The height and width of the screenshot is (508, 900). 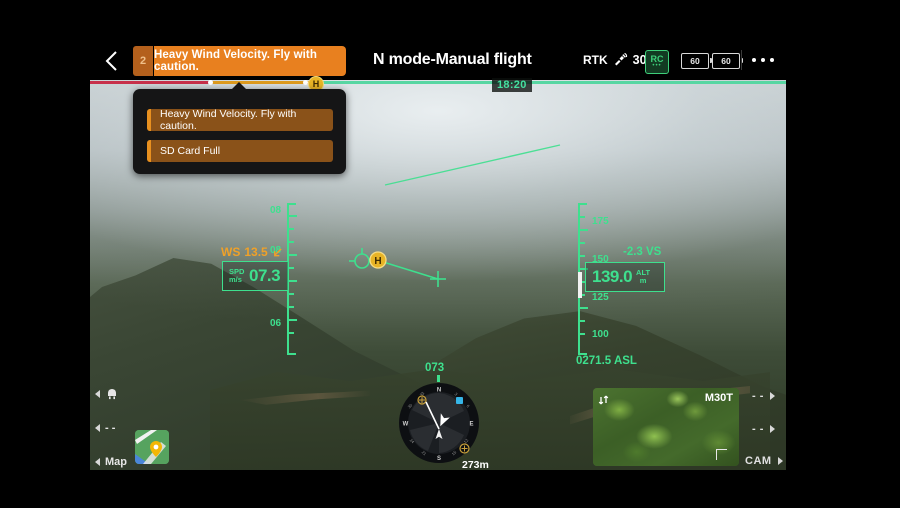 I want to click on flight-path-overlay: H, so click(x=397, y=267).